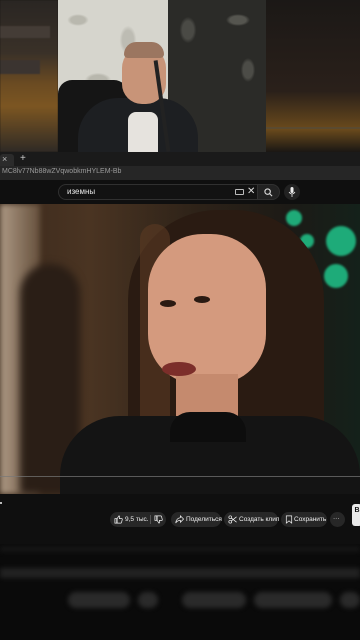 The height and width of the screenshot is (640, 360). What do you see at coordinates (158, 519) in the screenshot?
I see `thumb-down-icon` at bounding box center [158, 519].